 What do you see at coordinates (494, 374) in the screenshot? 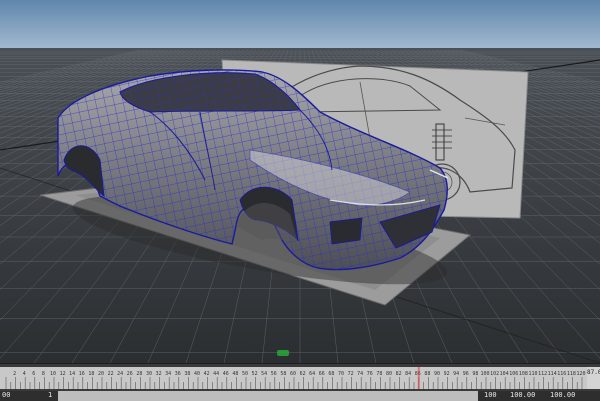
I see `ruler-tick-label: 102` at bounding box center [494, 374].